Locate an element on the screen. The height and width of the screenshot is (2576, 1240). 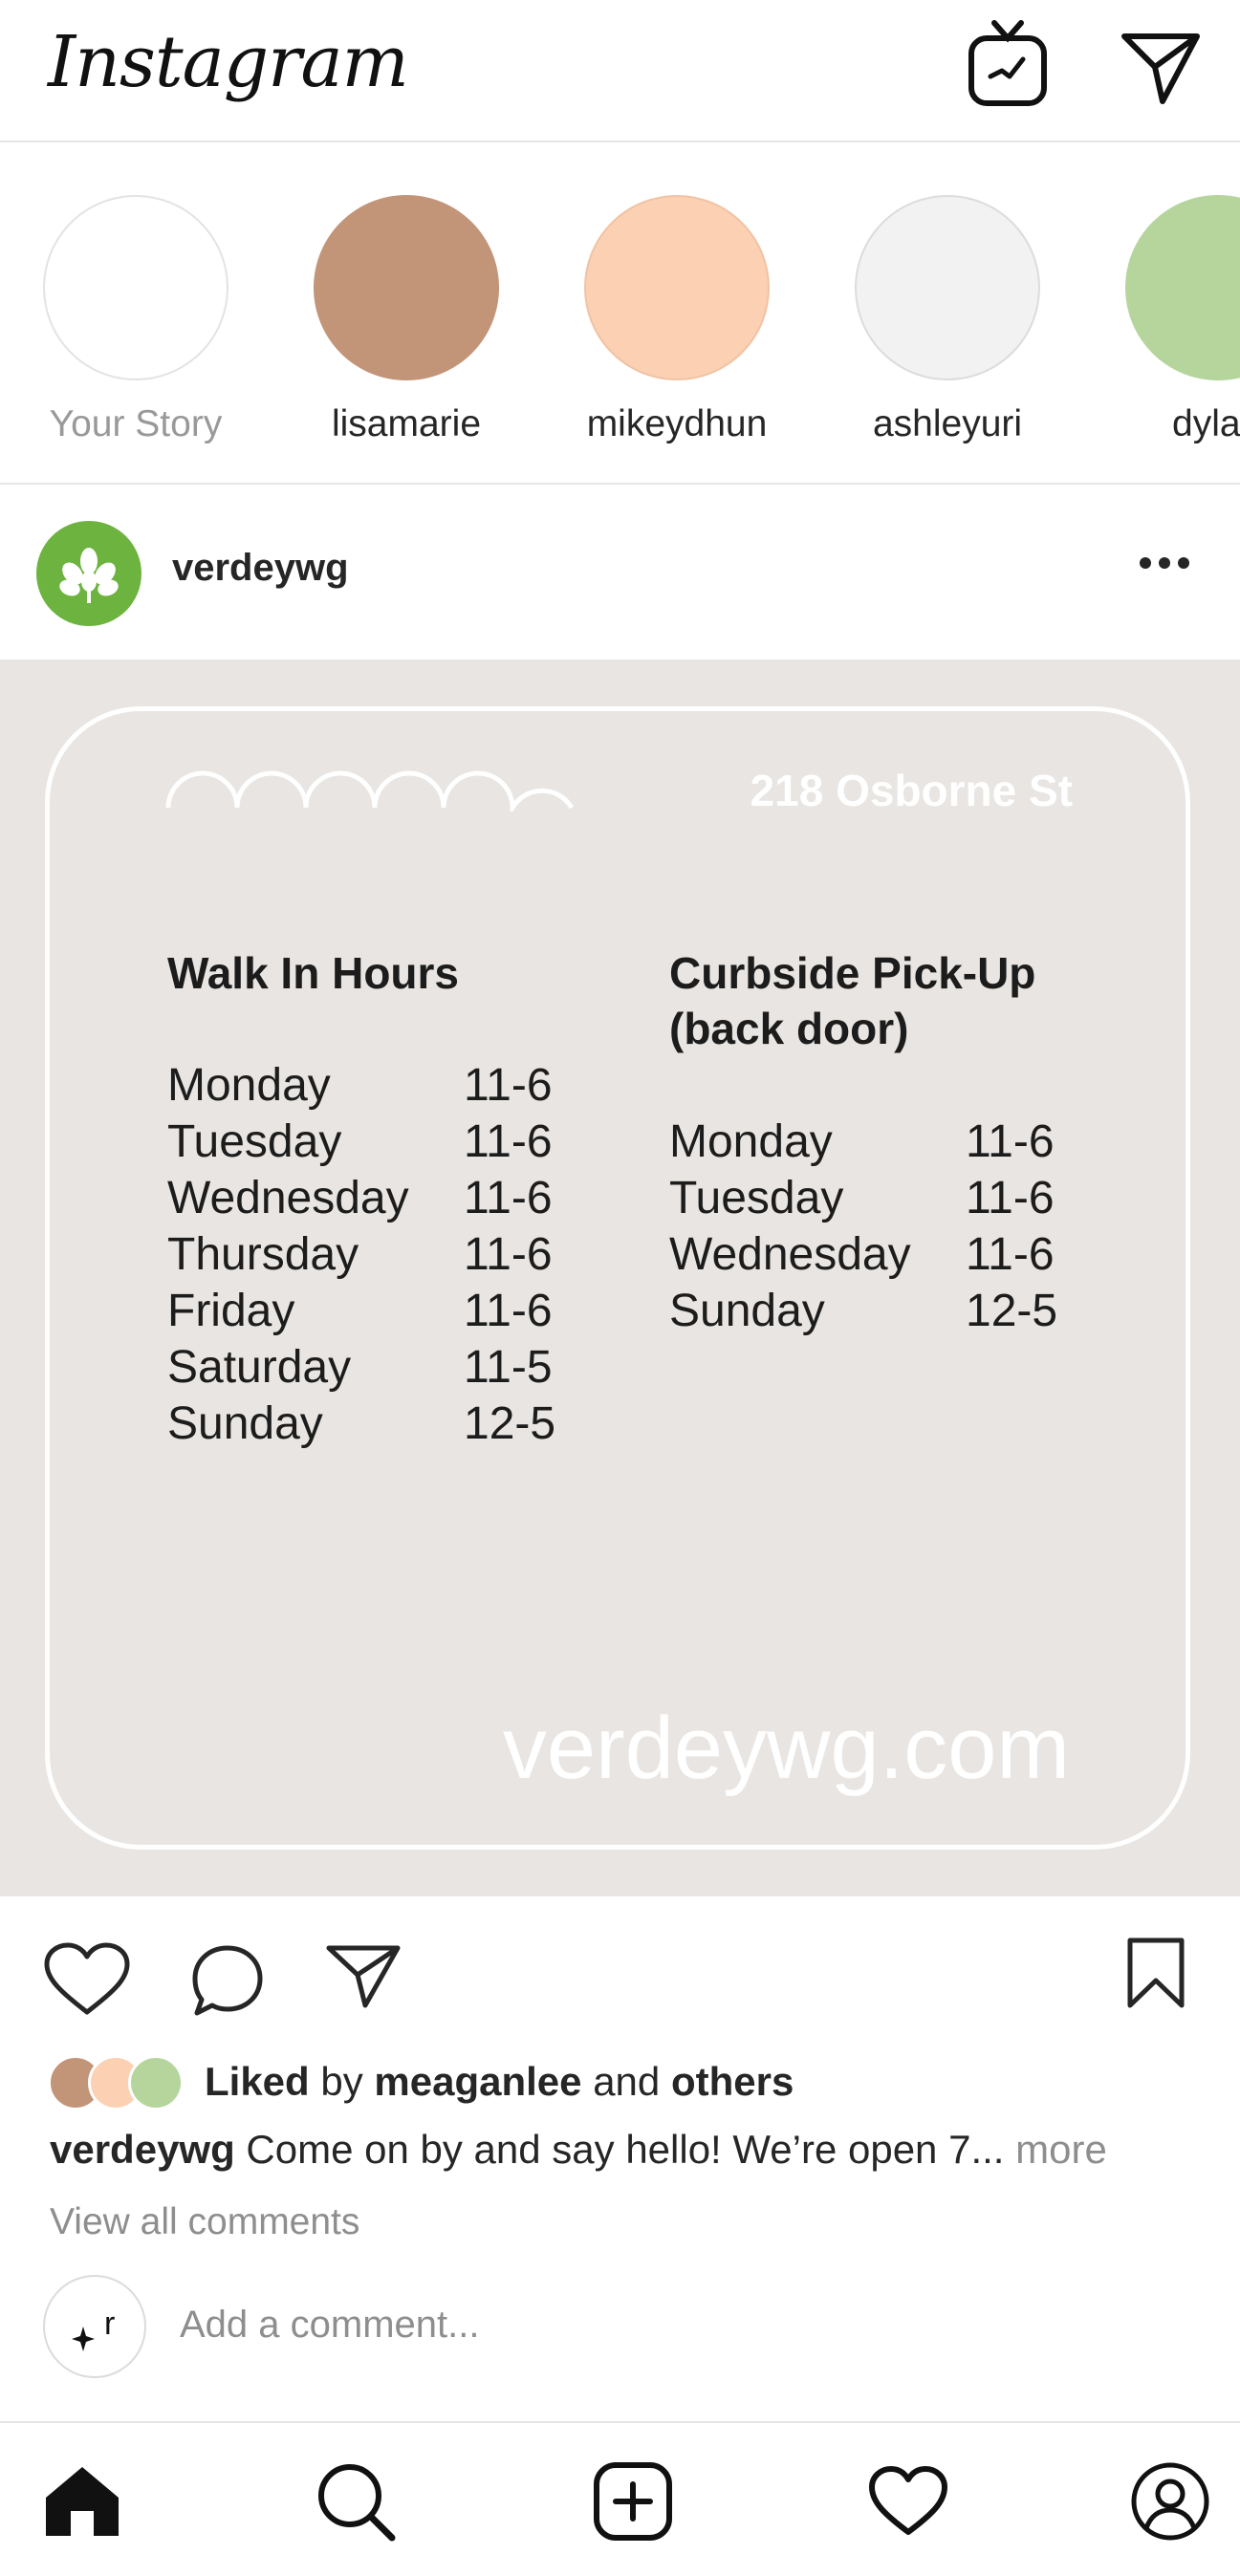
post-actions is located at coordinates (620, 1975).